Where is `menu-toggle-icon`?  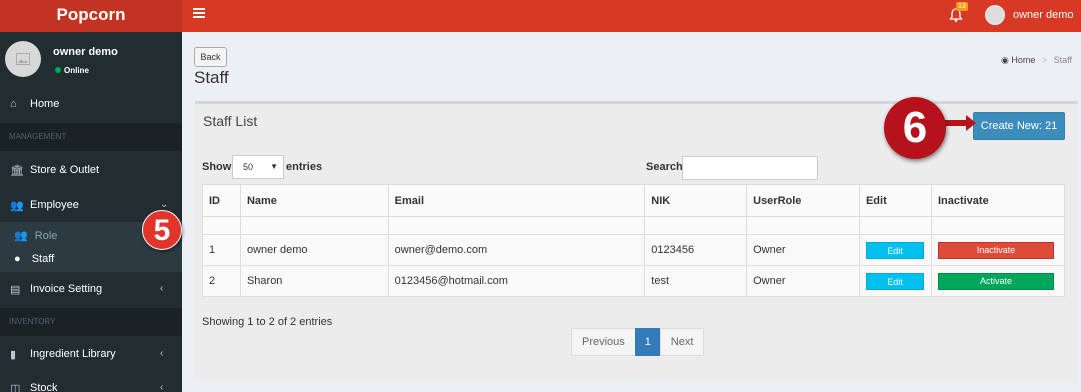 menu-toggle-icon is located at coordinates (199, 14).